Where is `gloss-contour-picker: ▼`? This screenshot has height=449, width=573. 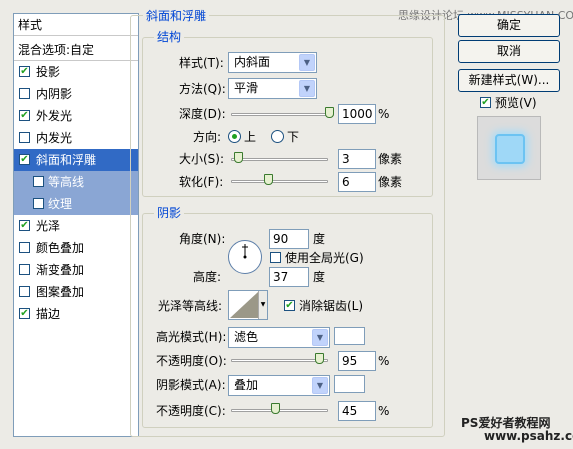 gloss-contour-picker: ▼ is located at coordinates (248, 305).